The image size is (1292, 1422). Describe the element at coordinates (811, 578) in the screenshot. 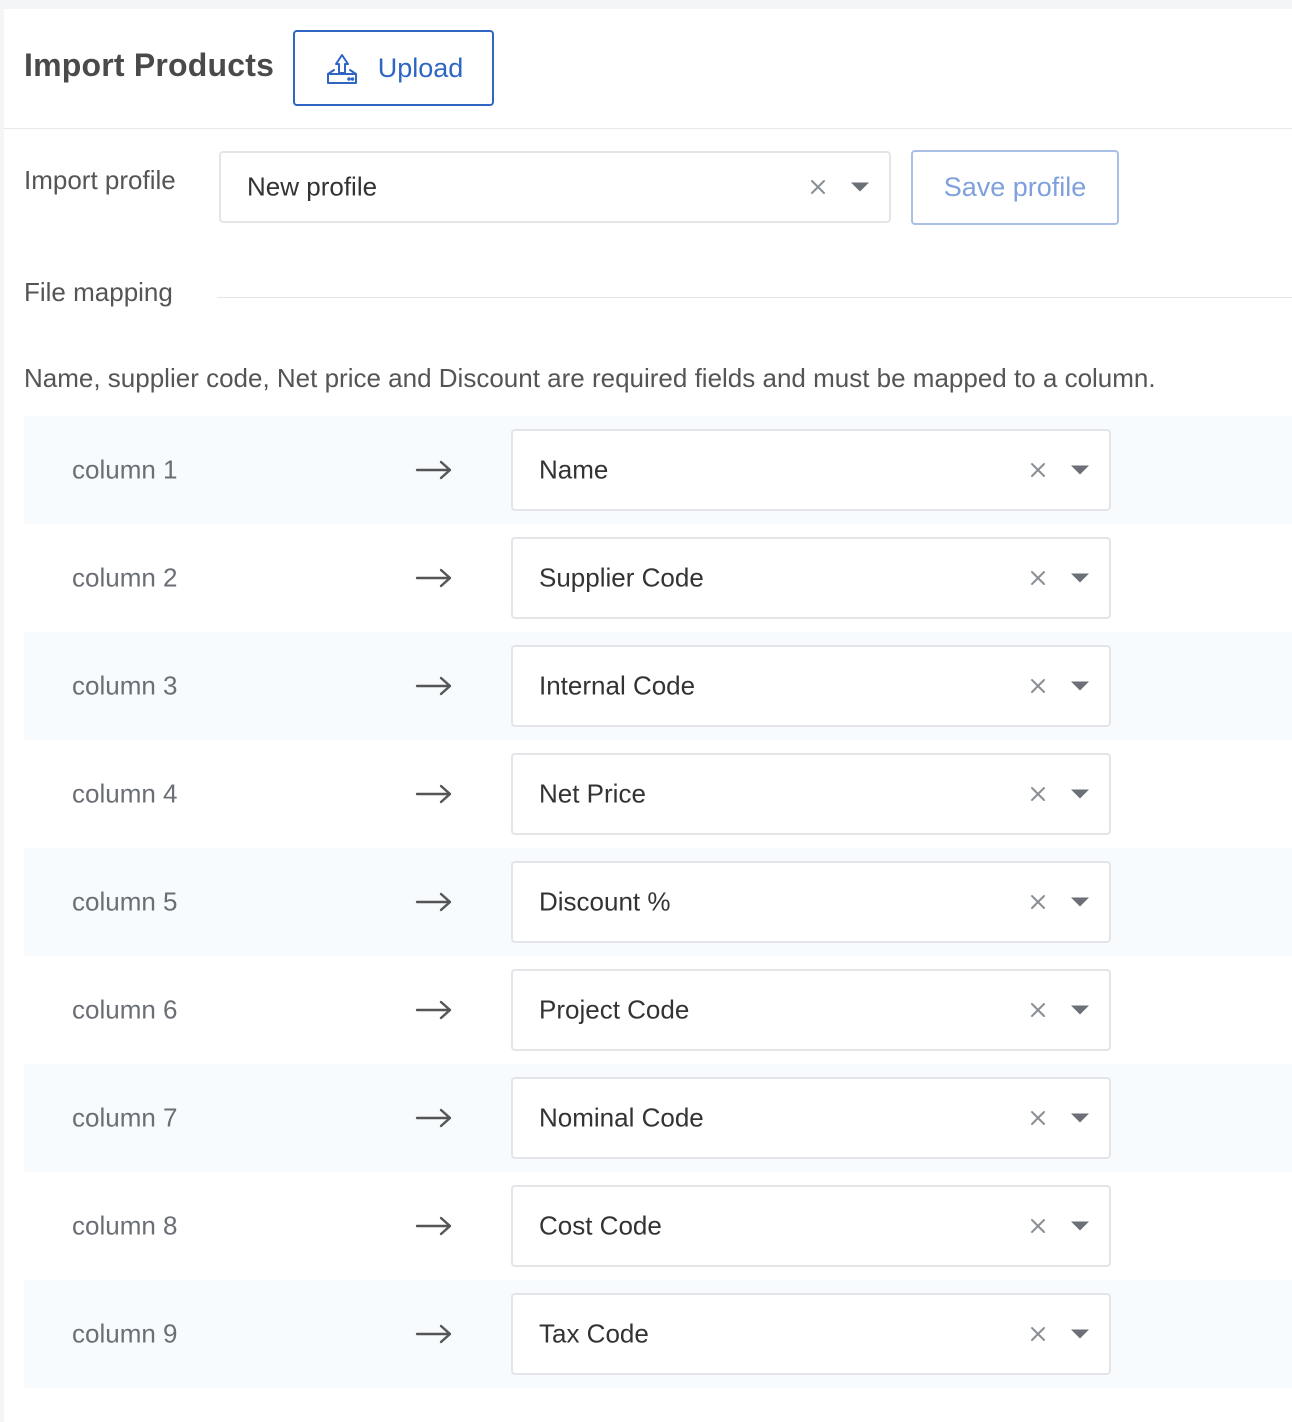

I see `field-select: Supplier Code` at that location.